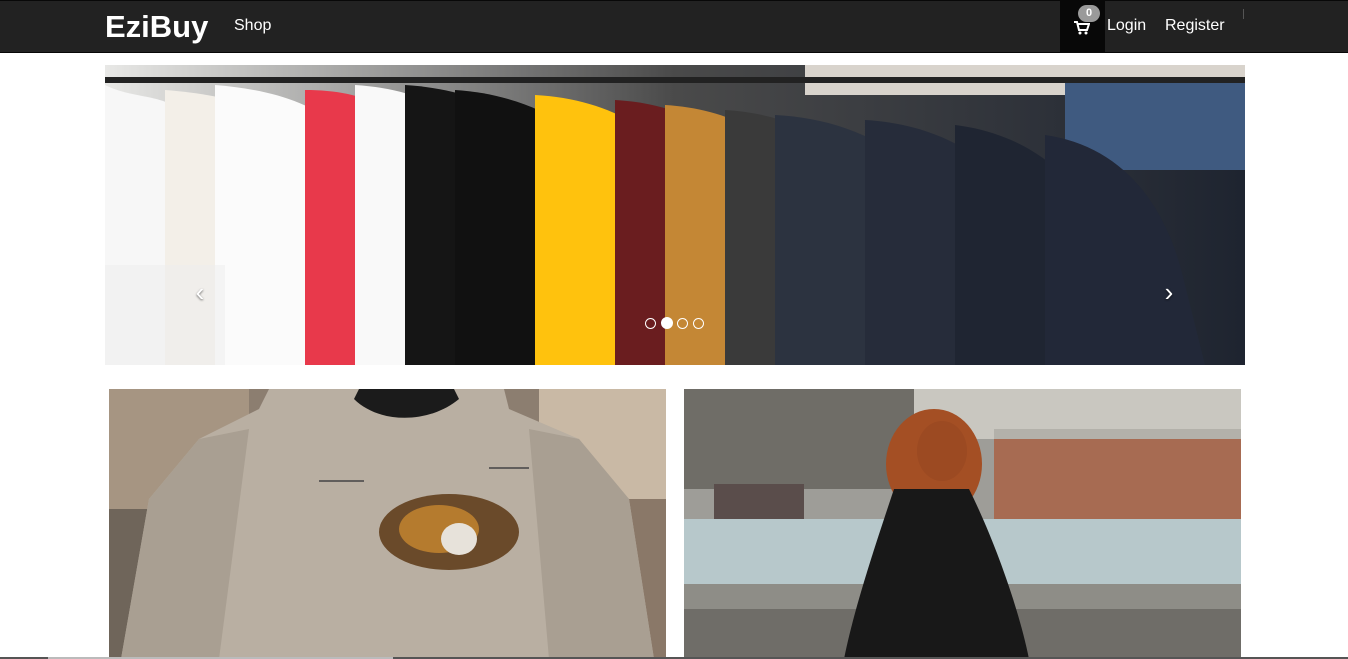 The image size is (1348, 659). I want to click on cart-count-badge: 0, so click(1089, 13).